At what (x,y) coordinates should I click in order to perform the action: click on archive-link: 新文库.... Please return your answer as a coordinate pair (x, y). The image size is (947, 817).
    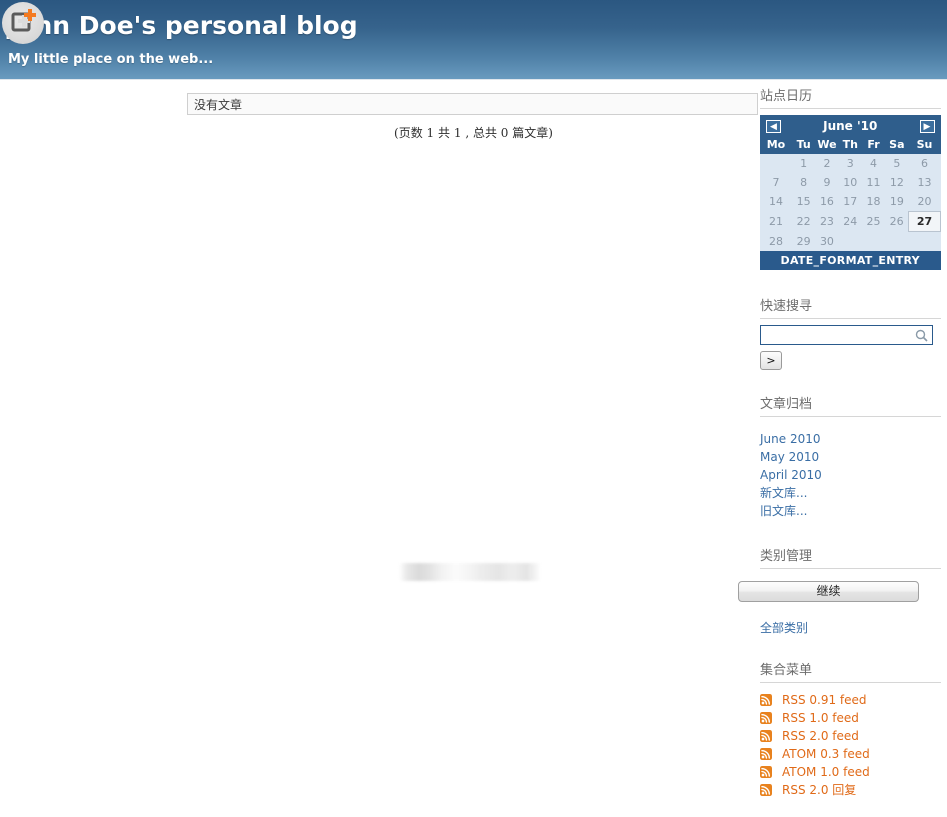
    Looking at the image, I should click on (850, 493).